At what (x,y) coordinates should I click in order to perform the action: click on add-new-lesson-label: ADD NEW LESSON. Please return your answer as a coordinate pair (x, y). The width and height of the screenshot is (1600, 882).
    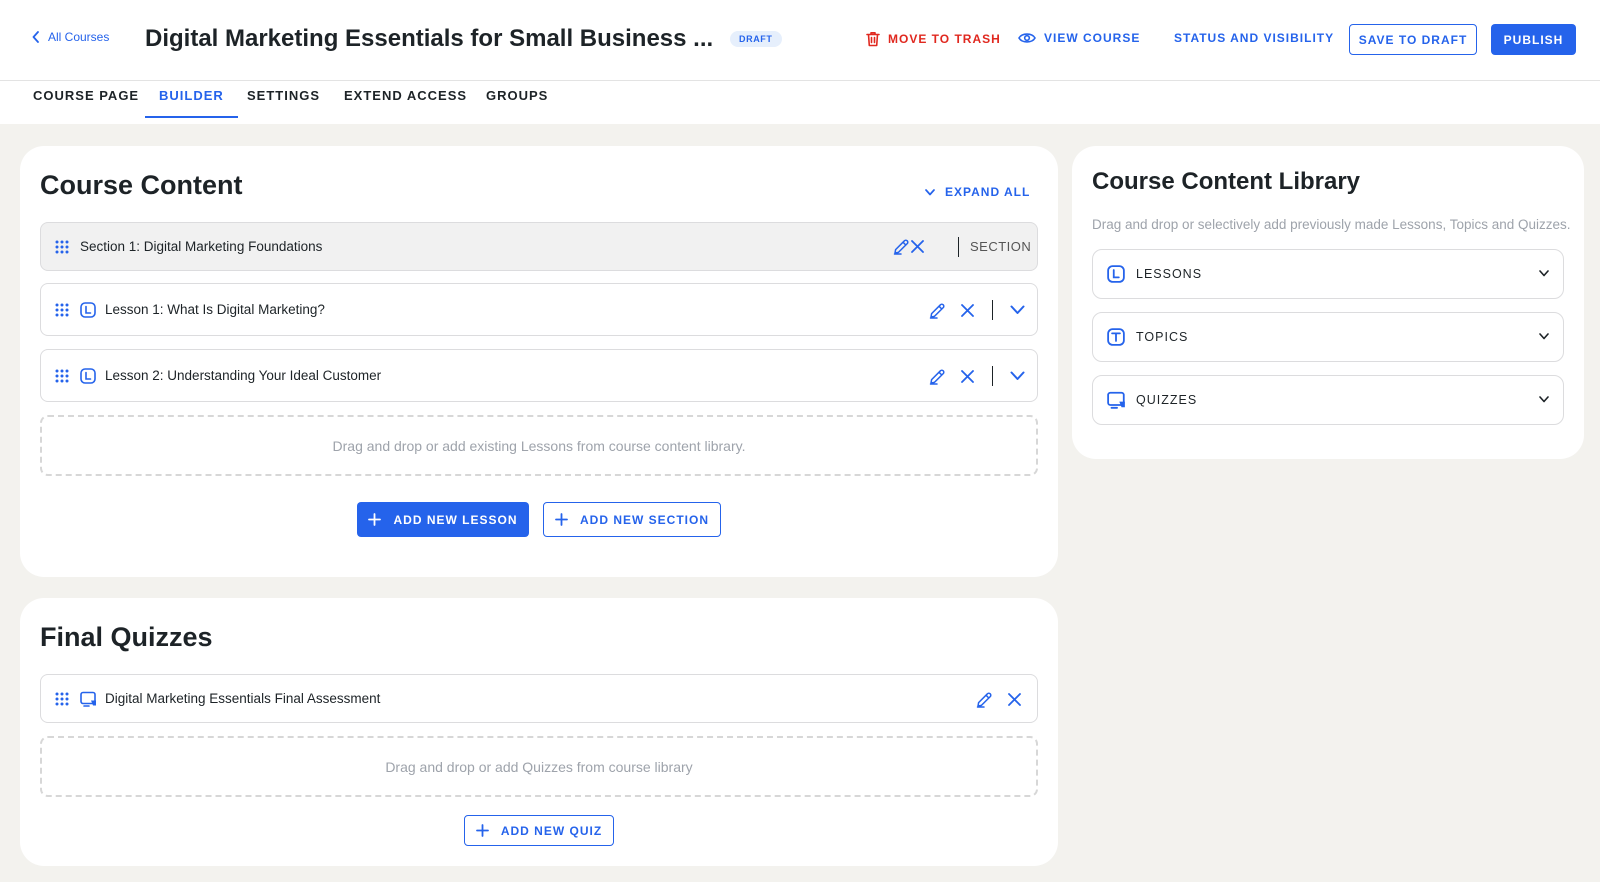
    Looking at the image, I should click on (455, 519).